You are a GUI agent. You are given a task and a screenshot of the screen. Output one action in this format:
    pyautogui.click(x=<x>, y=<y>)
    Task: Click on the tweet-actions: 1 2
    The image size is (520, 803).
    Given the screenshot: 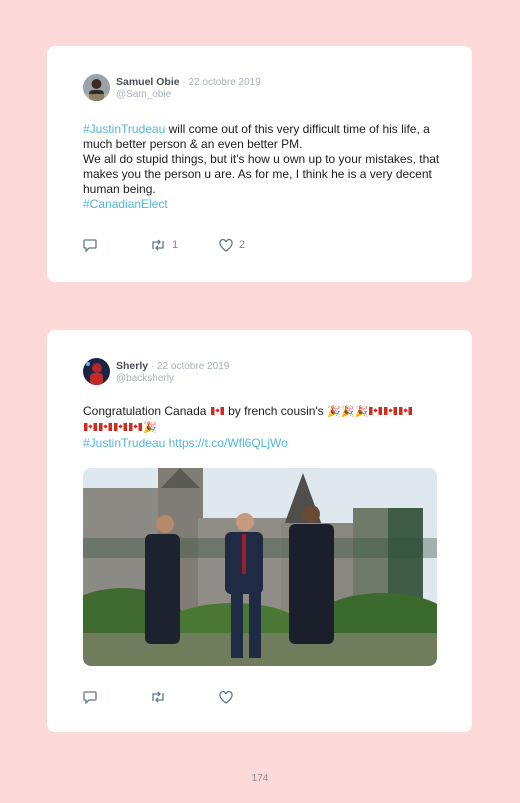 What is the action you would take?
    pyautogui.click(x=183, y=245)
    